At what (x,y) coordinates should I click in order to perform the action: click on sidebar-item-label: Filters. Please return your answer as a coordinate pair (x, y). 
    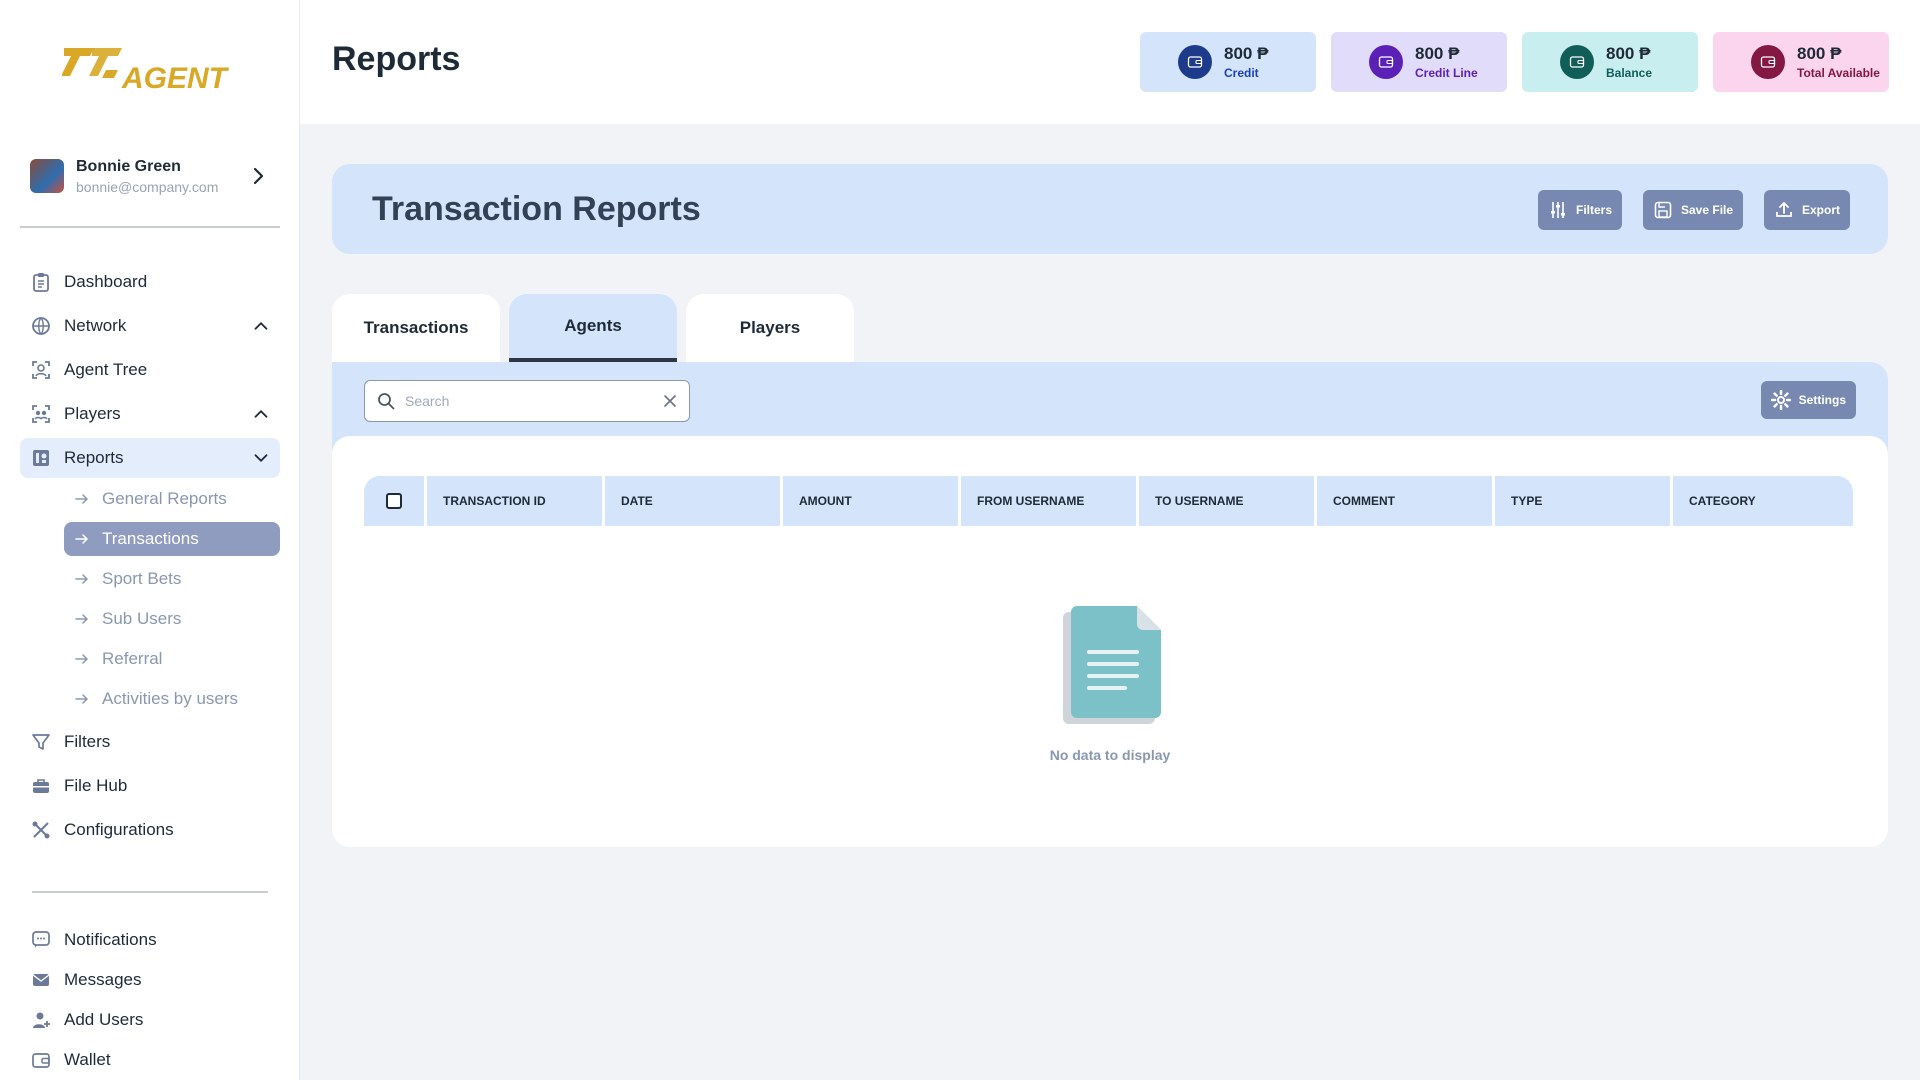
    Looking at the image, I should click on (87, 741).